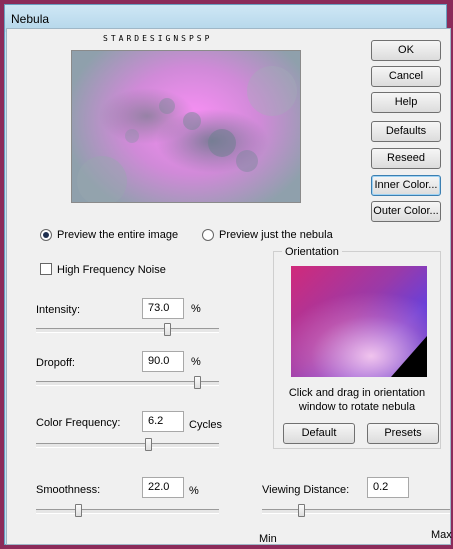  What do you see at coordinates (319, 433) in the screenshot?
I see `orientation-default-button: Default` at bounding box center [319, 433].